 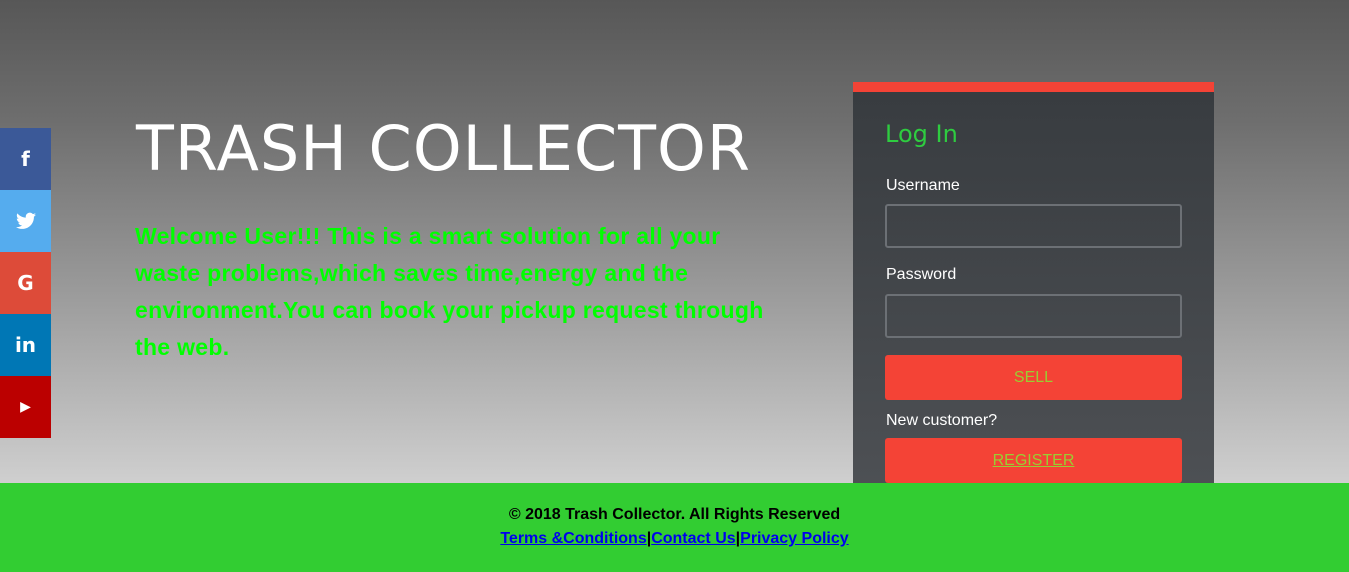 What do you see at coordinates (794, 538) in the screenshot?
I see `privacy-link: Privacy Policy` at bounding box center [794, 538].